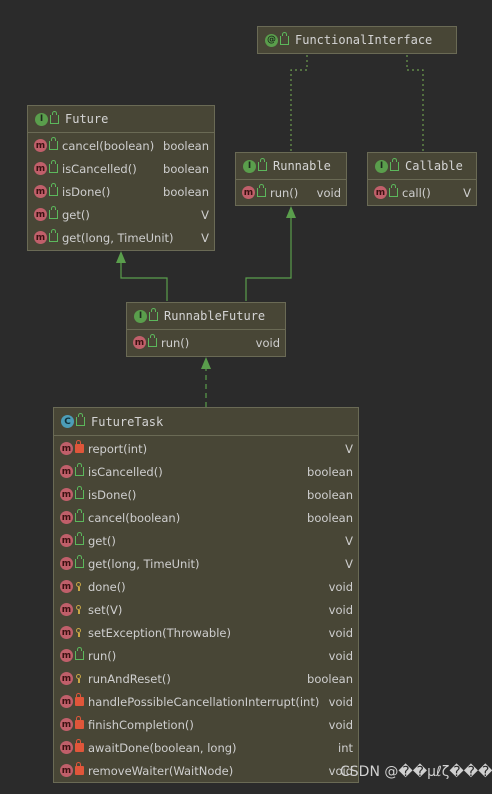  What do you see at coordinates (206, 363) in the screenshot?
I see `arrowhead-runnablefuture` at bounding box center [206, 363].